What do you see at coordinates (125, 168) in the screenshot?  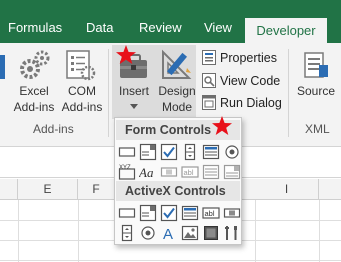 I see `svg-text: XYZ` at bounding box center [125, 168].